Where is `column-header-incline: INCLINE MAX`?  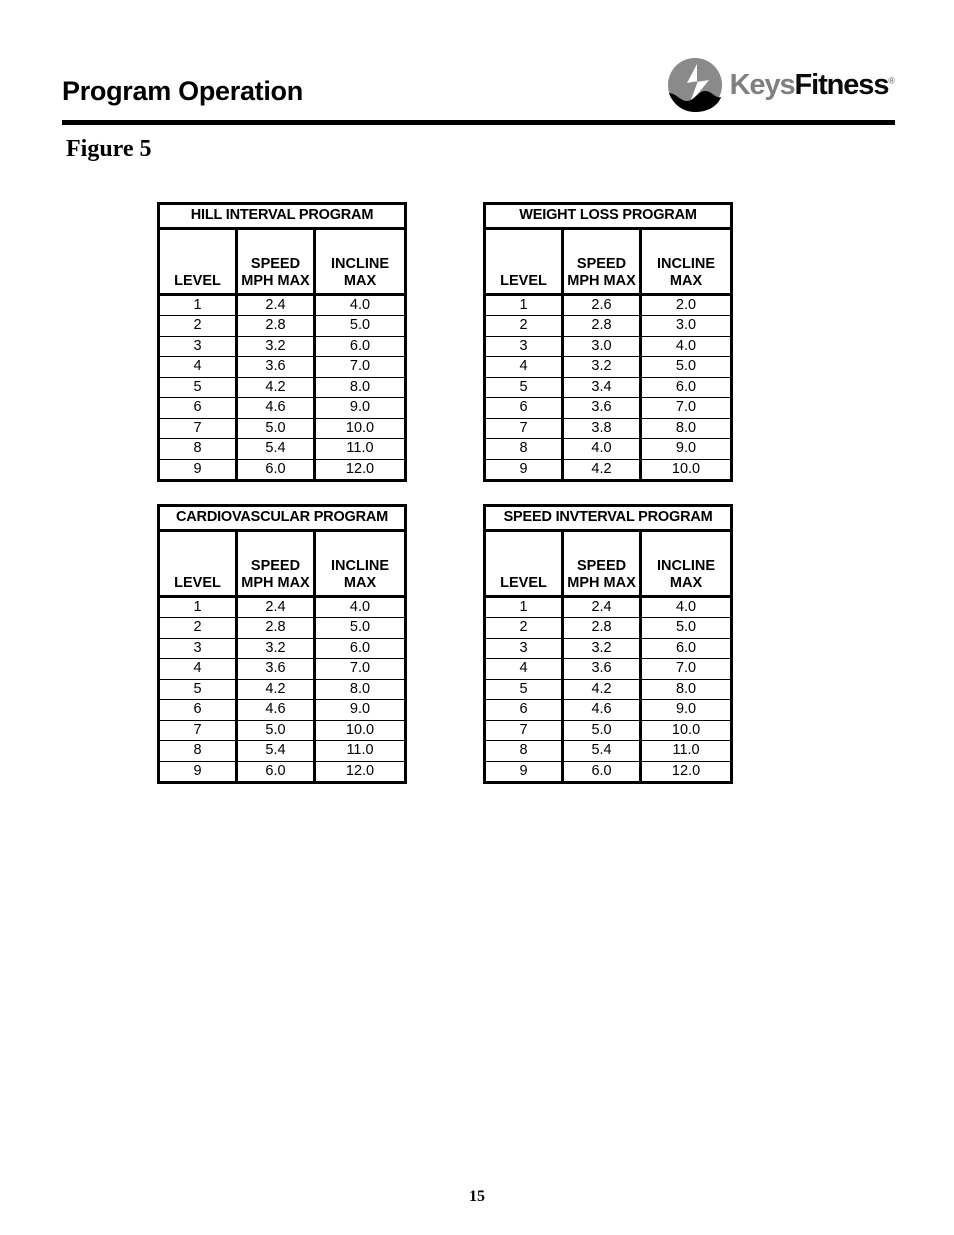
column-header-incline: INCLINE MAX is located at coordinates (686, 564).